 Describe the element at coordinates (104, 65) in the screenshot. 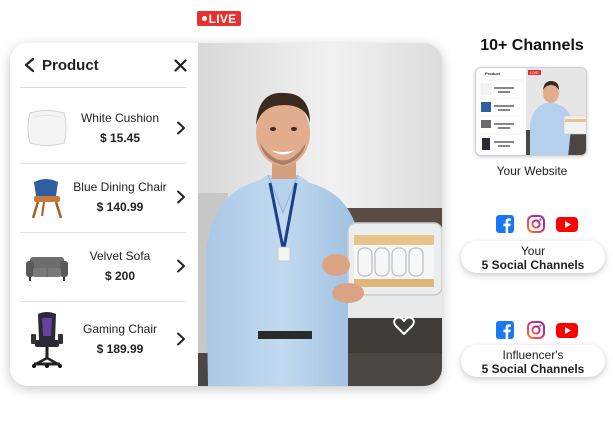

I see `product-panel-header: Product` at that location.